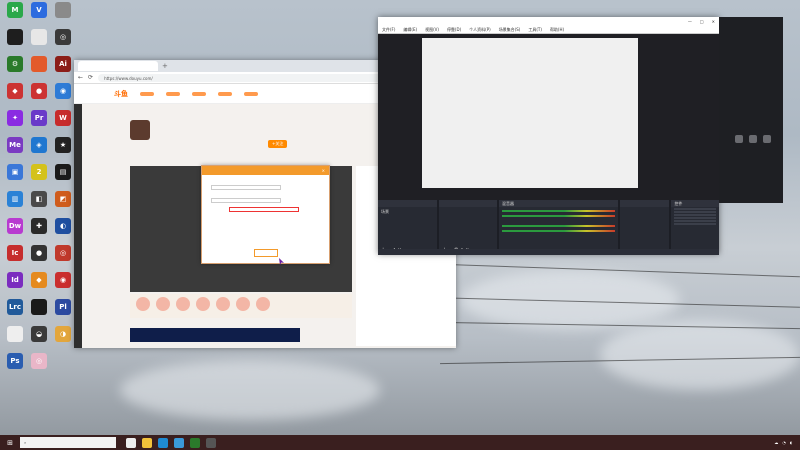 This screenshot has width=800, height=450. What do you see at coordinates (63, 64) in the screenshot?
I see `desktop-icon: Ai` at bounding box center [63, 64].